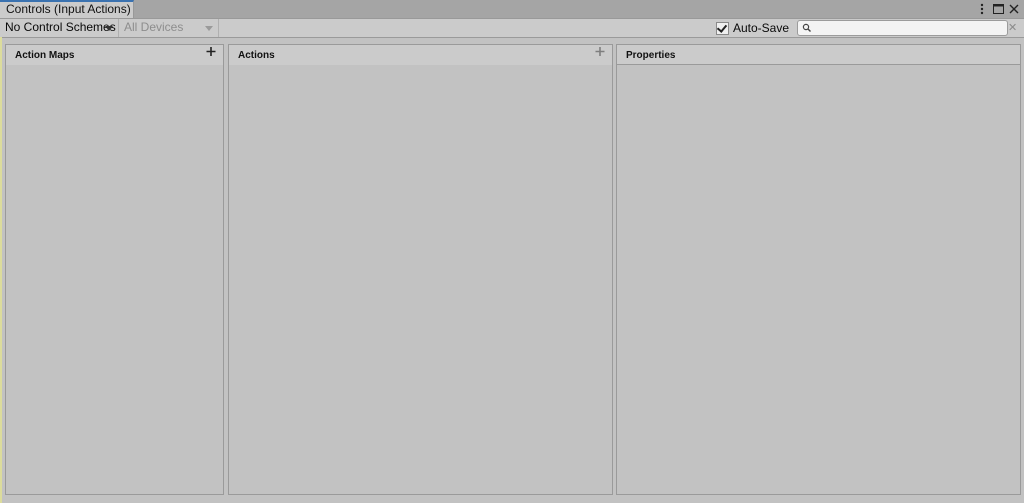 This screenshot has width=1024, height=503. What do you see at coordinates (908, 28) in the screenshot?
I see `search-input` at bounding box center [908, 28].